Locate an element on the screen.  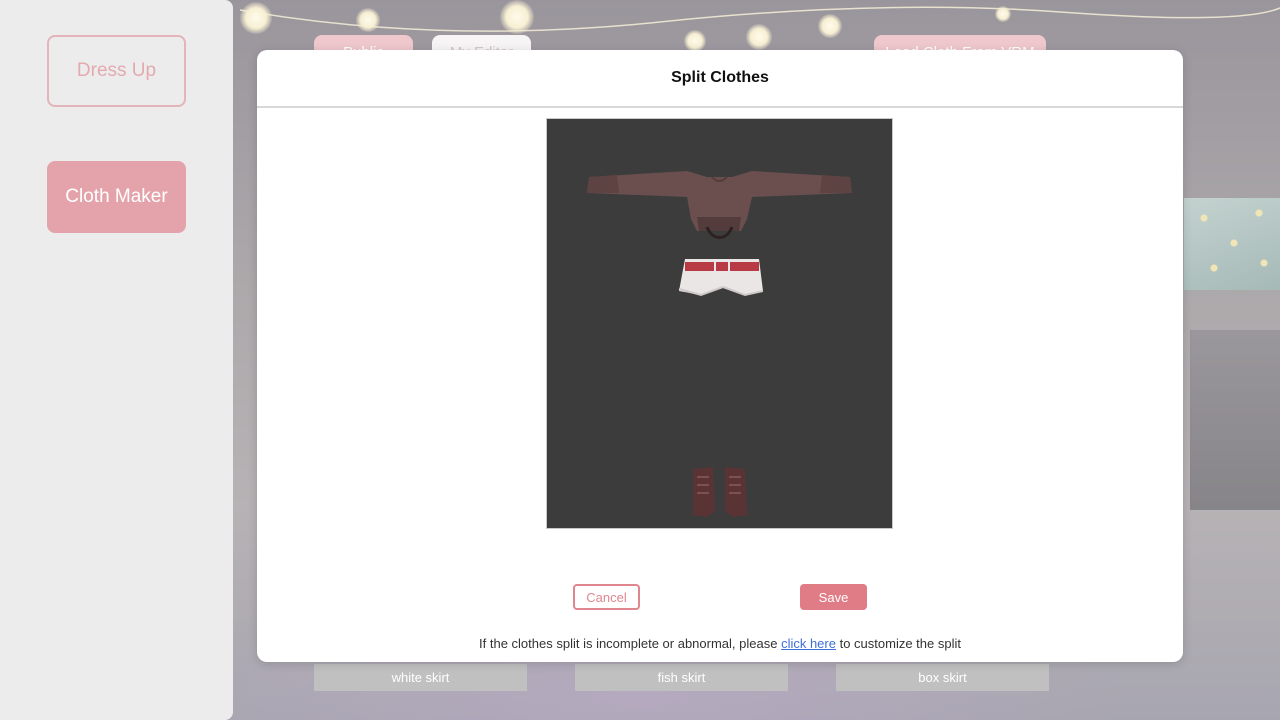
save-button: Save is located at coordinates (833, 597).